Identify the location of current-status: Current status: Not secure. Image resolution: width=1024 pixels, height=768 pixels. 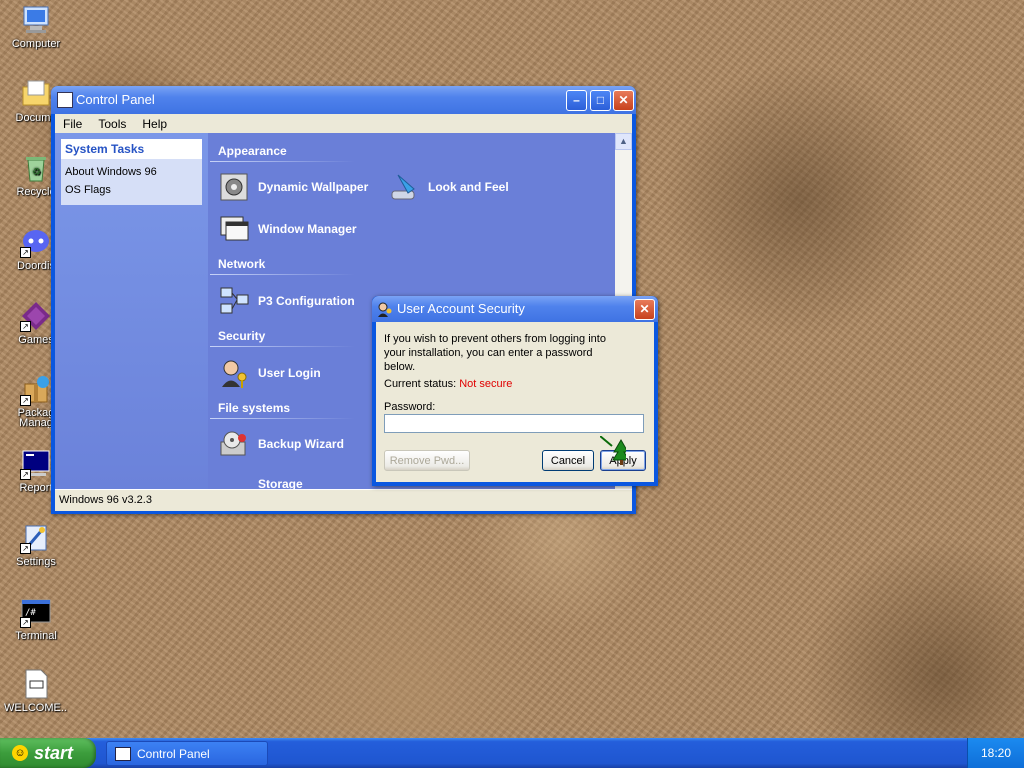
(448, 384).